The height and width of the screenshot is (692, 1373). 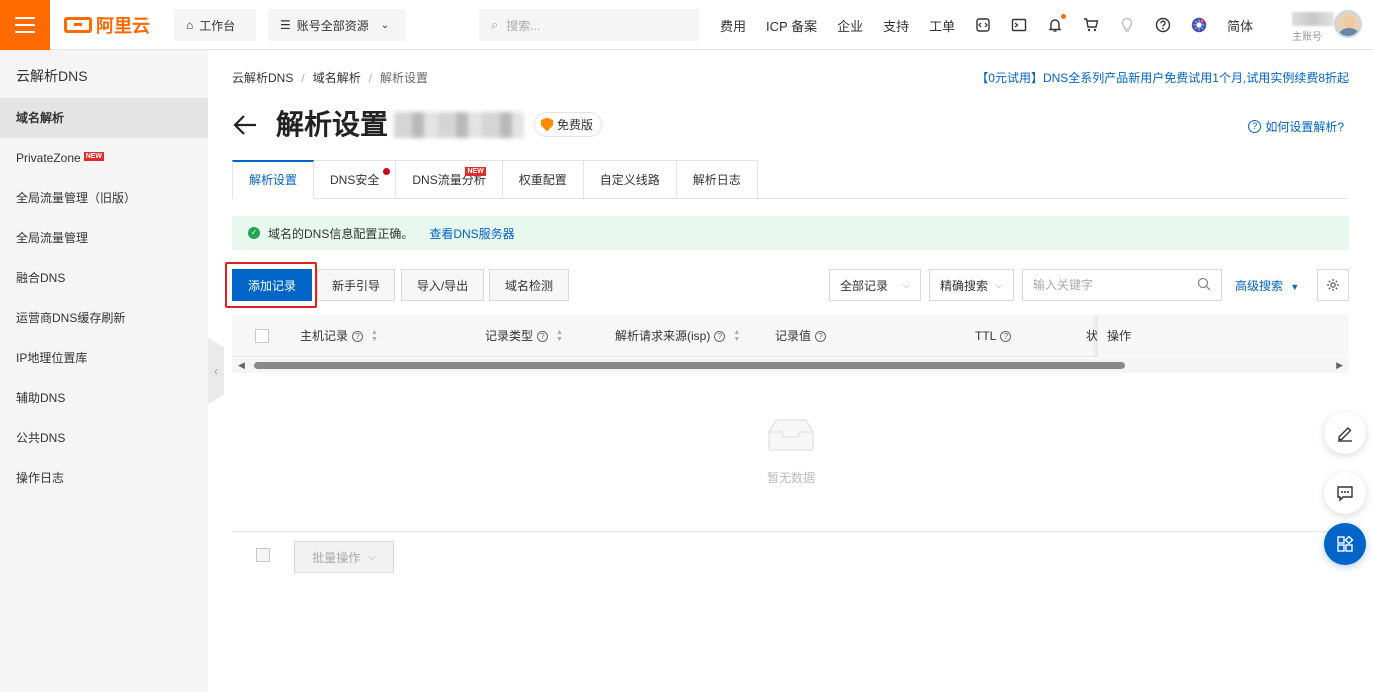 What do you see at coordinates (1057, 23) in the screenshot?
I see `bell-icon` at bounding box center [1057, 23].